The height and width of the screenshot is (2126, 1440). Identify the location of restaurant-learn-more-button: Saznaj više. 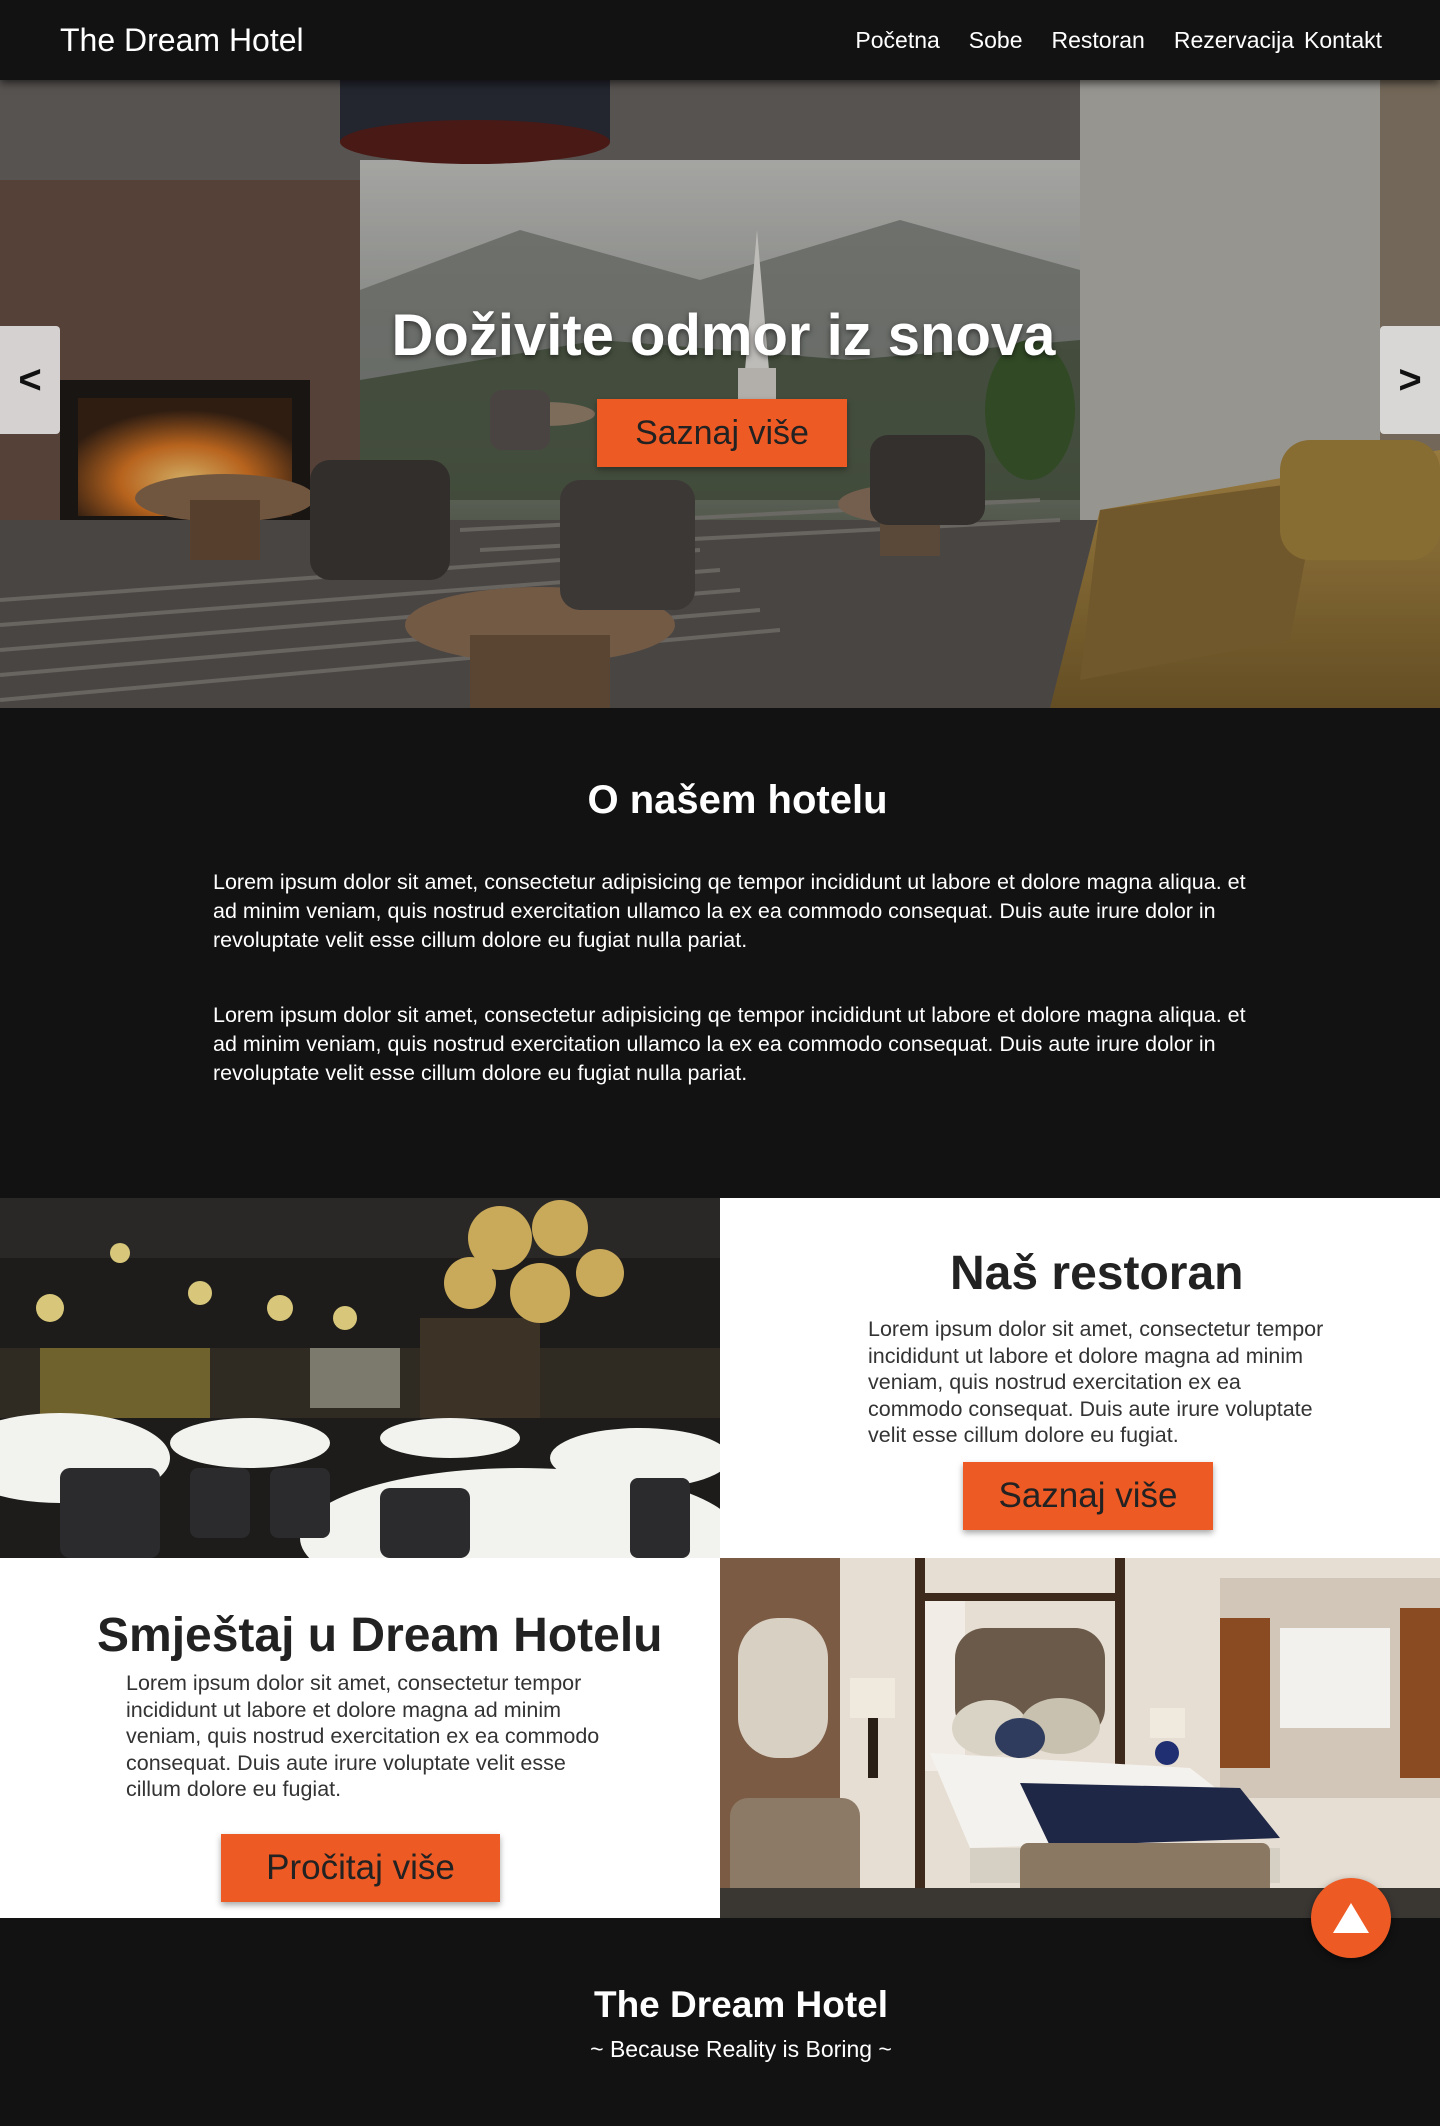
(1088, 1496).